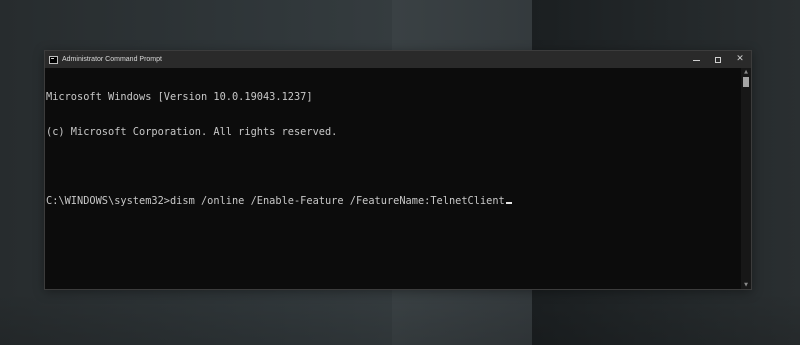 Image resolution: width=800 pixels, height=345 pixels. Describe the element at coordinates (53, 59) in the screenshot. I see `cmd-icon` at that location.